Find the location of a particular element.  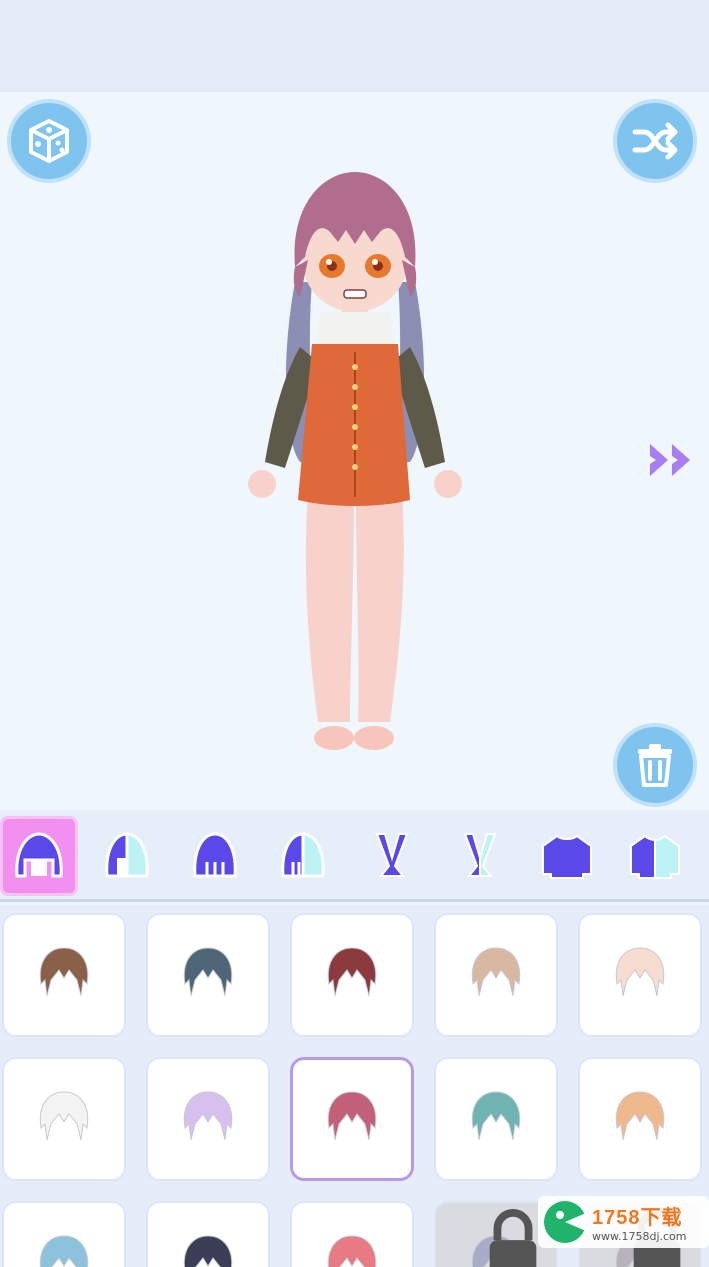

watermark-brand: 1758下载 is located at coordinates (637, 1218).